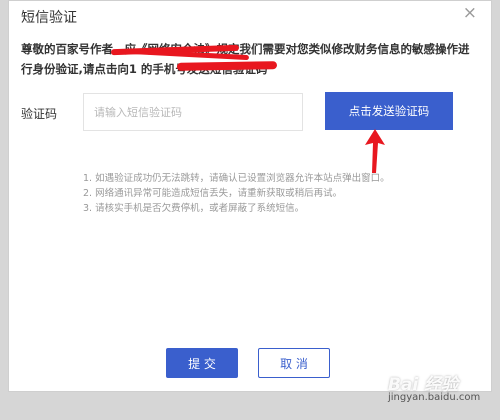  What do you see at coordinates (236, 178) in the screenshot?
I see `tip-item: 1. 如遇验证成功仍无法跳转，请确认已设置浏览器允许本站点弹出窗口。` at bounding box center [236, 178].